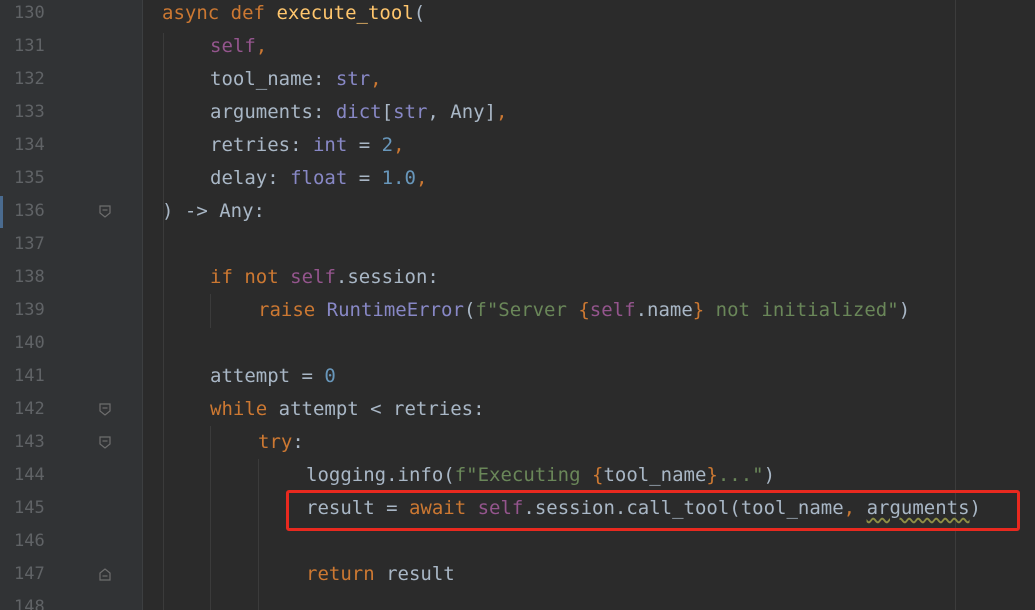  Describe the element at coordinates (527, 310) in the screenshot. I see `token: f"Server` at that location.